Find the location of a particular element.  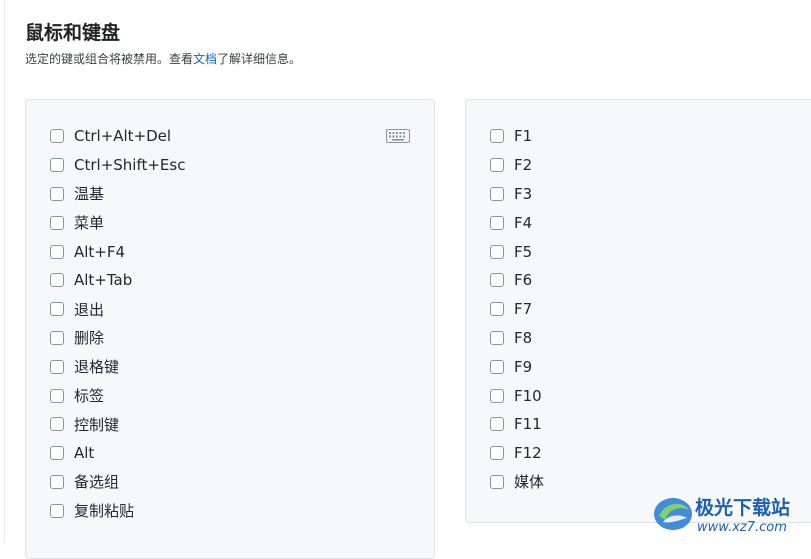

function-key-item: F8 is located at coordinates (517, 338).